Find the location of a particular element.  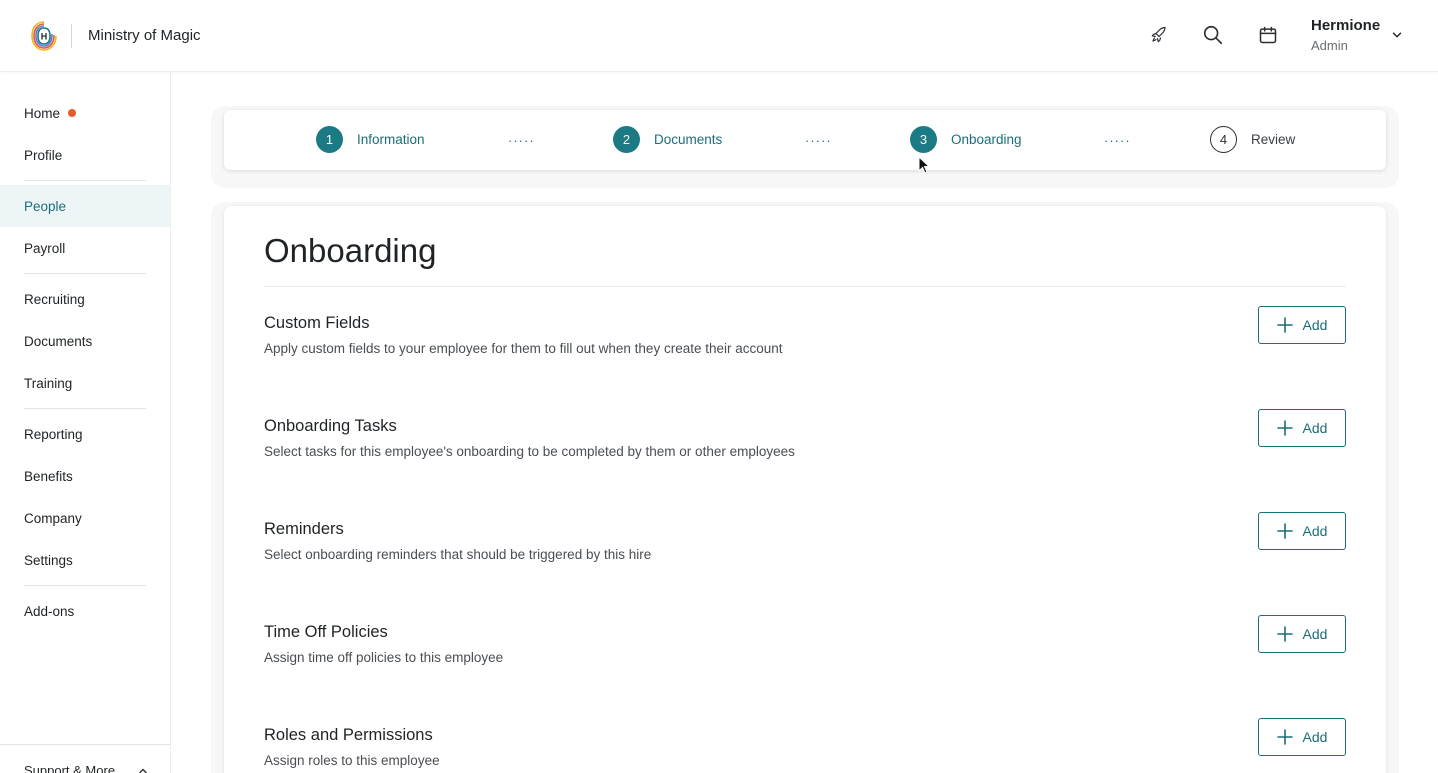

step-review: 4 Review is located at coordinates (1252, 139).